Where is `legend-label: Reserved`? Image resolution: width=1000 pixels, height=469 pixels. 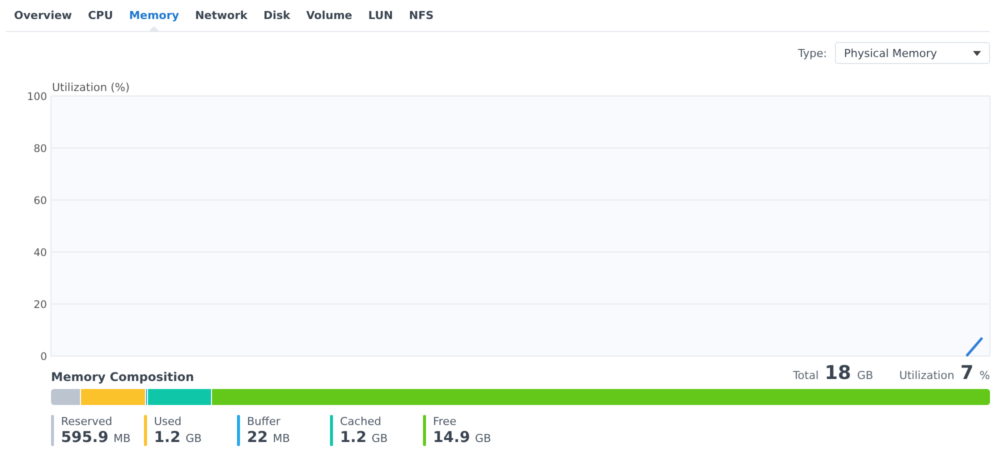
legend-label: Reserved is located at coordinates (87, 421).